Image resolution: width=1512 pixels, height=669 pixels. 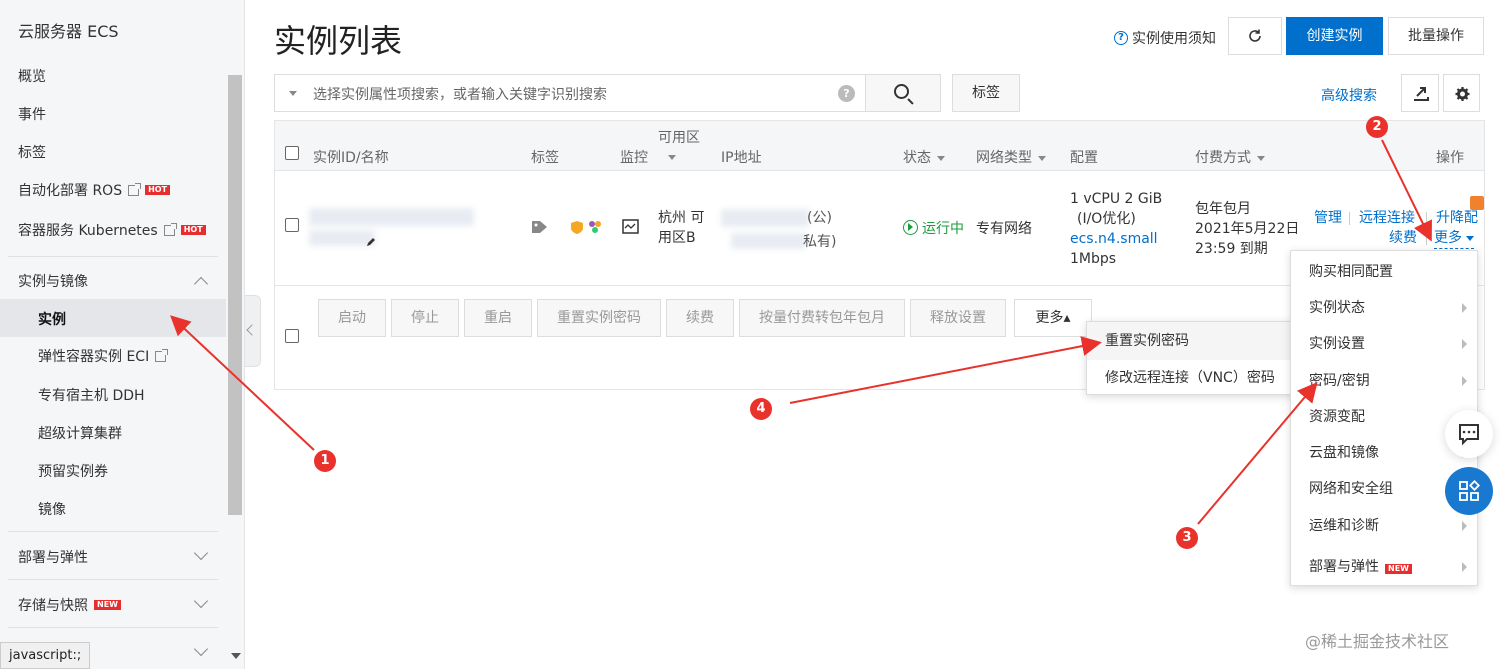 I want to click on settings-button, so click(x=1461, y=93).